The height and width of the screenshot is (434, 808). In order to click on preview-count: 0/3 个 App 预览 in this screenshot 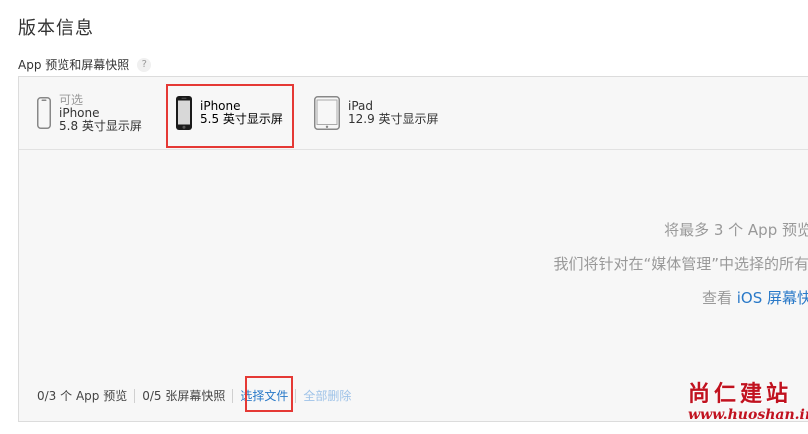, I will do `click(82, 396)`.